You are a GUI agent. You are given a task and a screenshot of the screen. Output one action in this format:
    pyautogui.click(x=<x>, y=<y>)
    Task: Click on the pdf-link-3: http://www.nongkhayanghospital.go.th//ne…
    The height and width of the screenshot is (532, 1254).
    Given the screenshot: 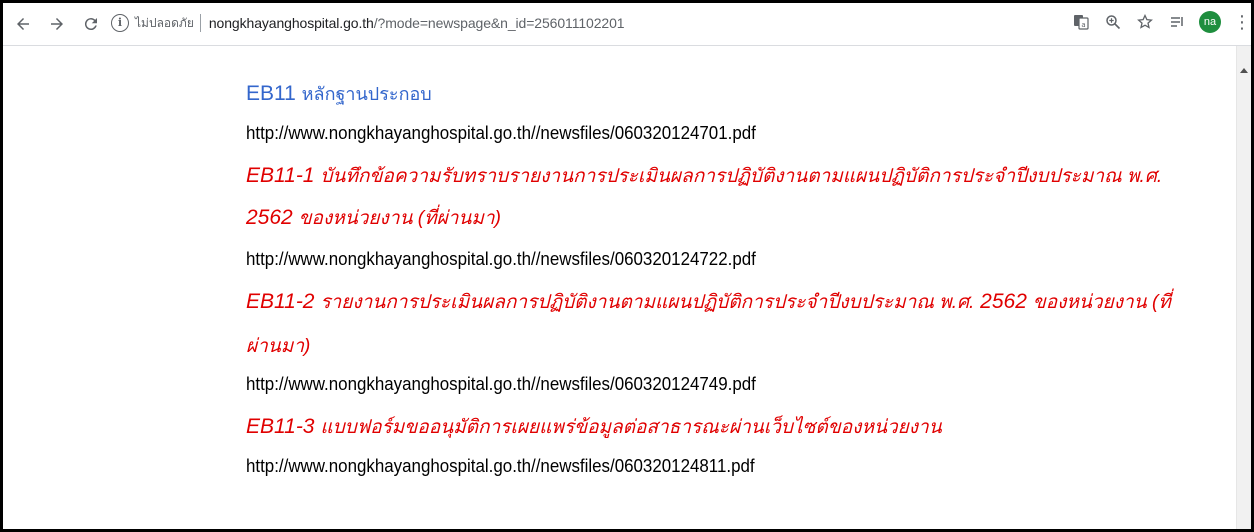 What is the action you would take?
    pyautogui.click(x=501, y=384)
    